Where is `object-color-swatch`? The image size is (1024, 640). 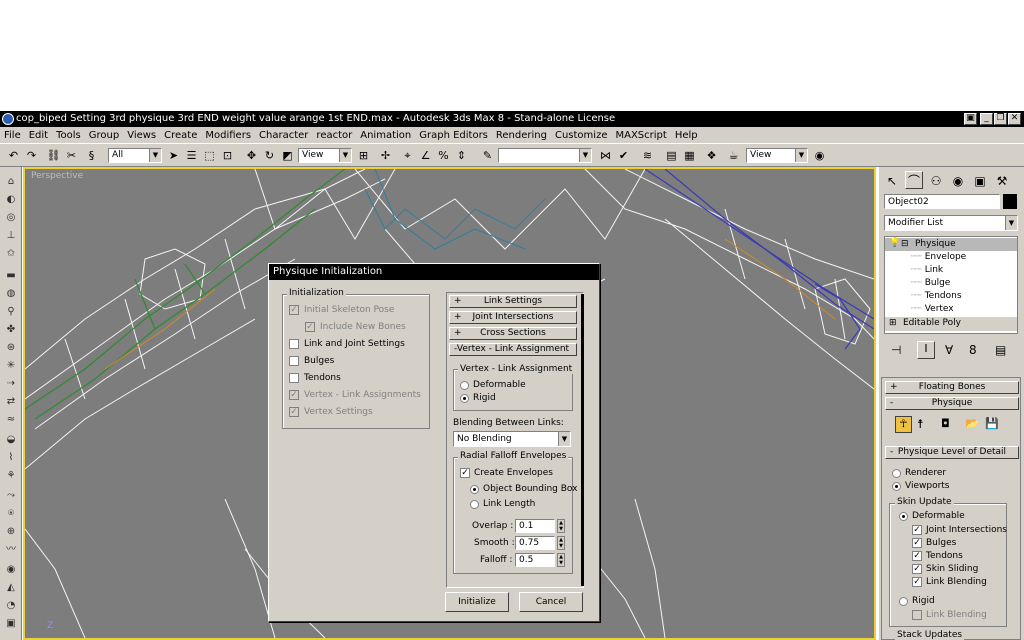
object-color-swatch is located at coordinates (1010, 201).